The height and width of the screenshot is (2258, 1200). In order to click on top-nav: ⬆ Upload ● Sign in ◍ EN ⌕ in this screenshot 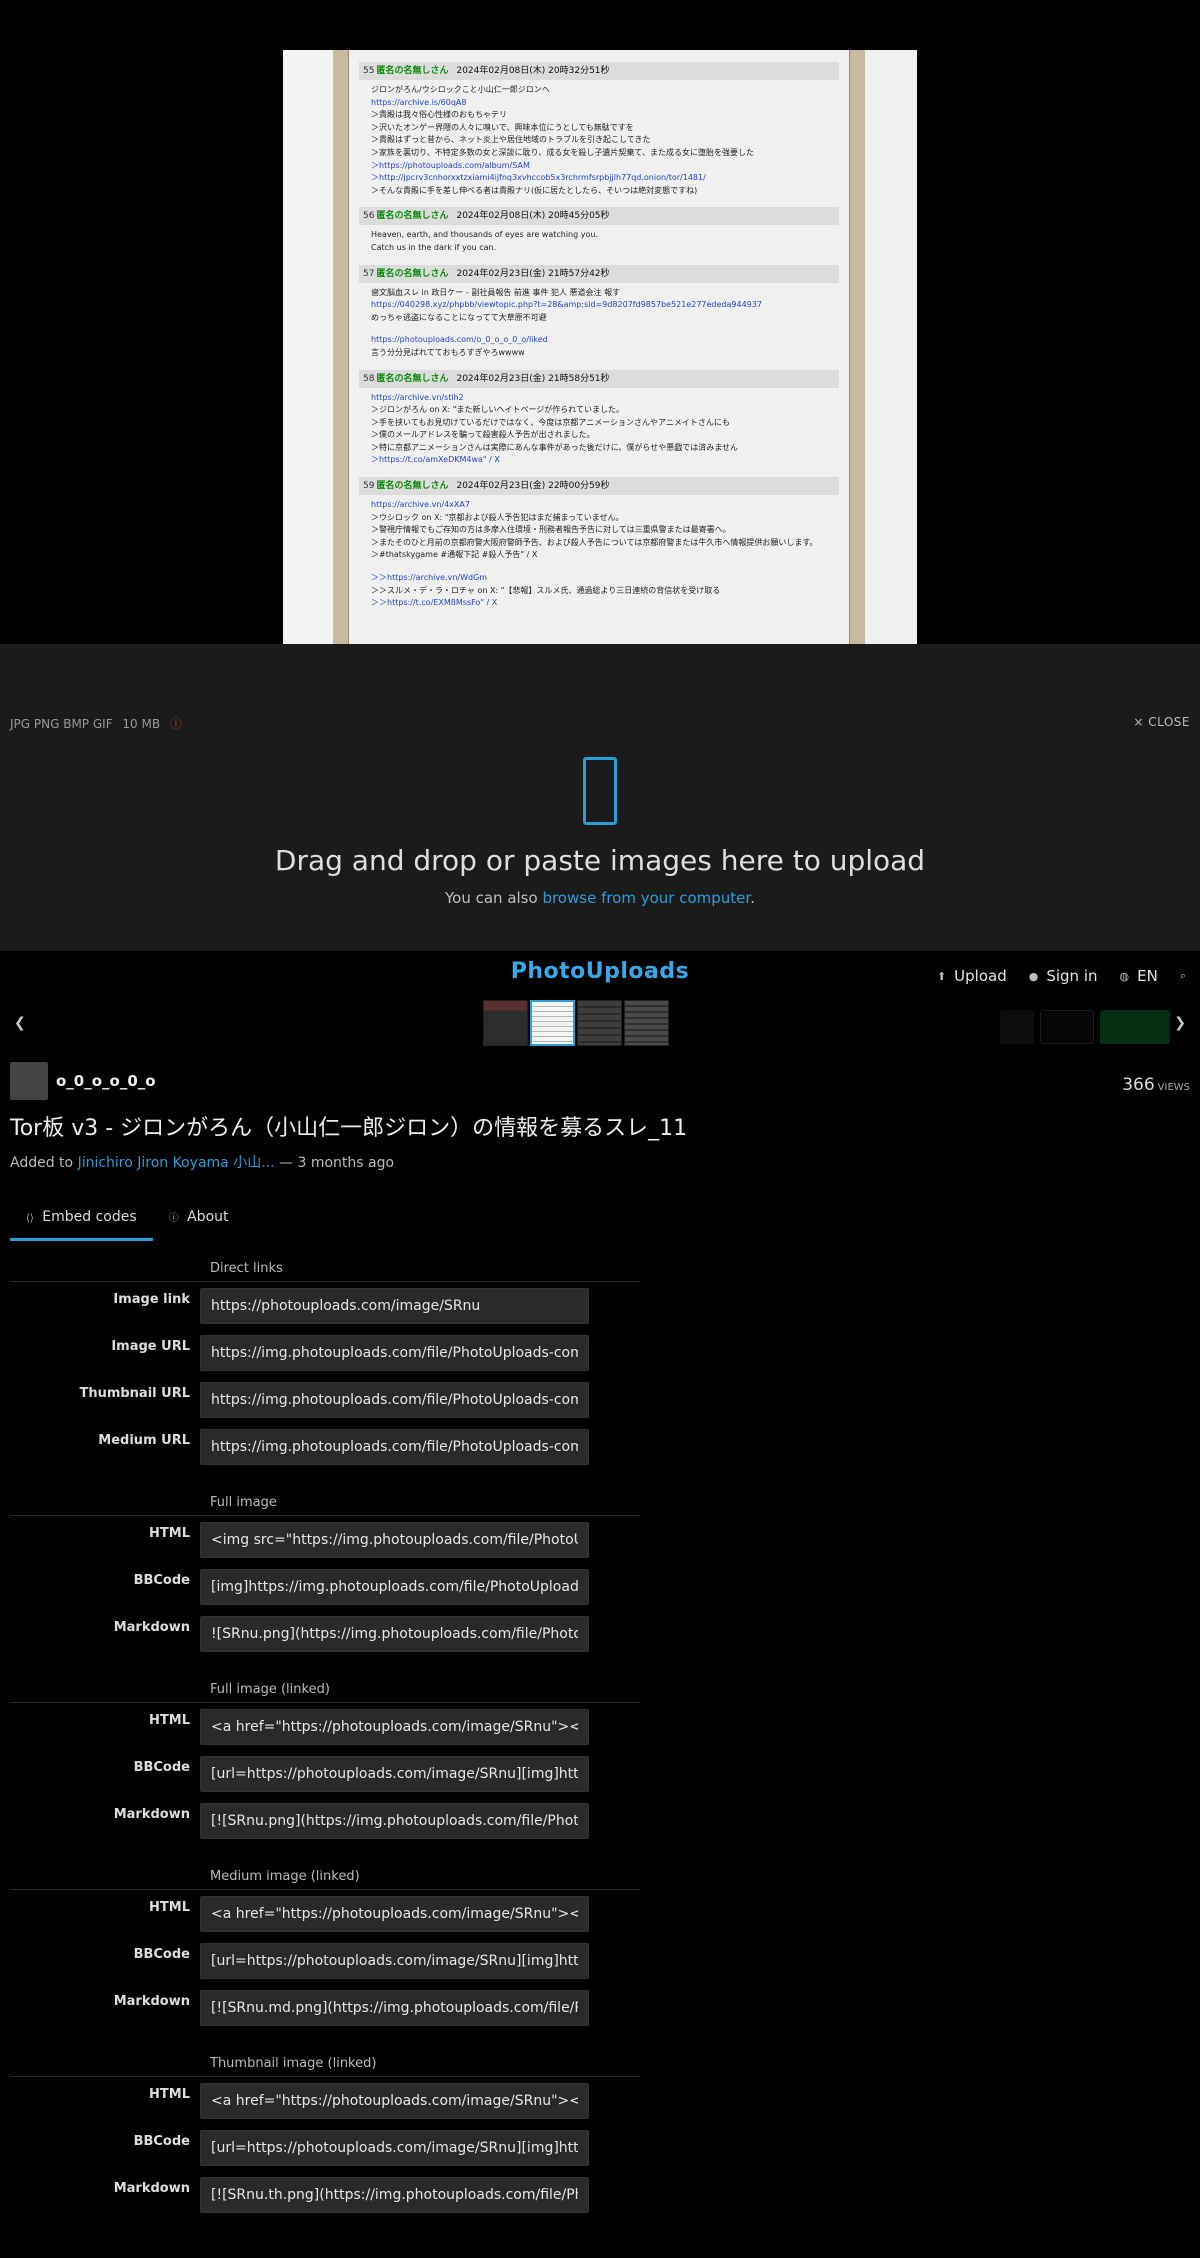, I will do `click(1061, 976)`.